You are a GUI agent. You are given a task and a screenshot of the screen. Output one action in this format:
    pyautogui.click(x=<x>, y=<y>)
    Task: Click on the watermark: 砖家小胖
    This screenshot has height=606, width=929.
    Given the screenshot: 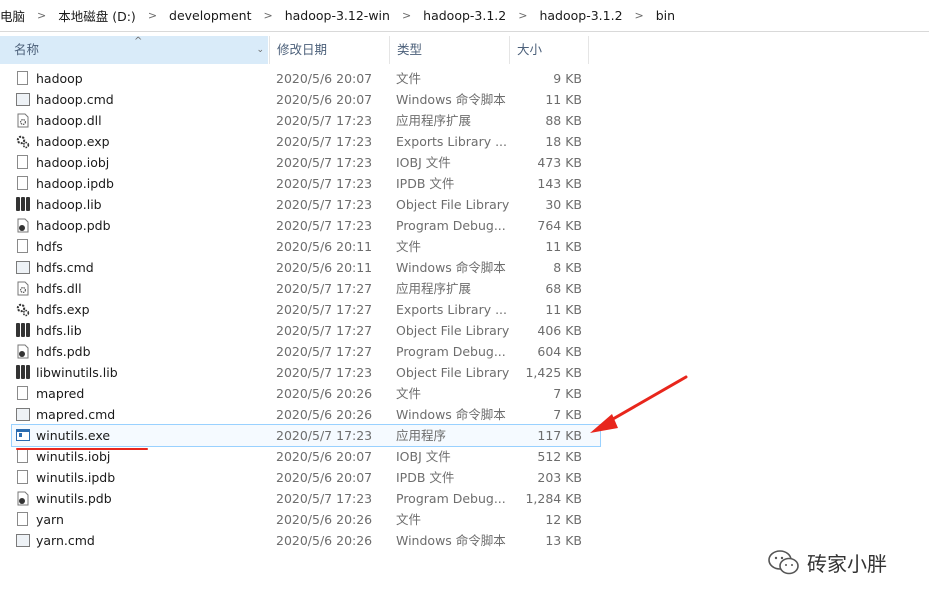 What is the action you would take?
    pyautogui.click(x=827, y=562)
    